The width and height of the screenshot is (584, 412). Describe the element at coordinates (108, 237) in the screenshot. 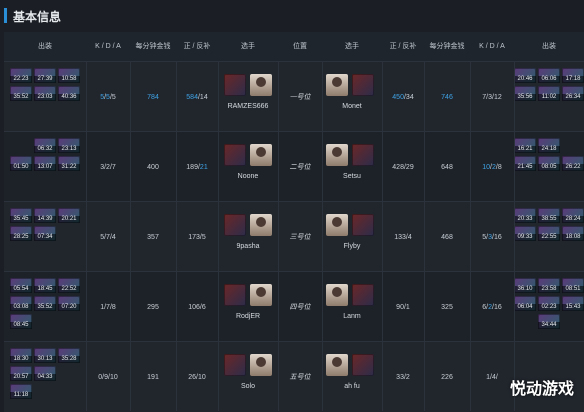

I see `left-kda: 5/7/4` at that location.